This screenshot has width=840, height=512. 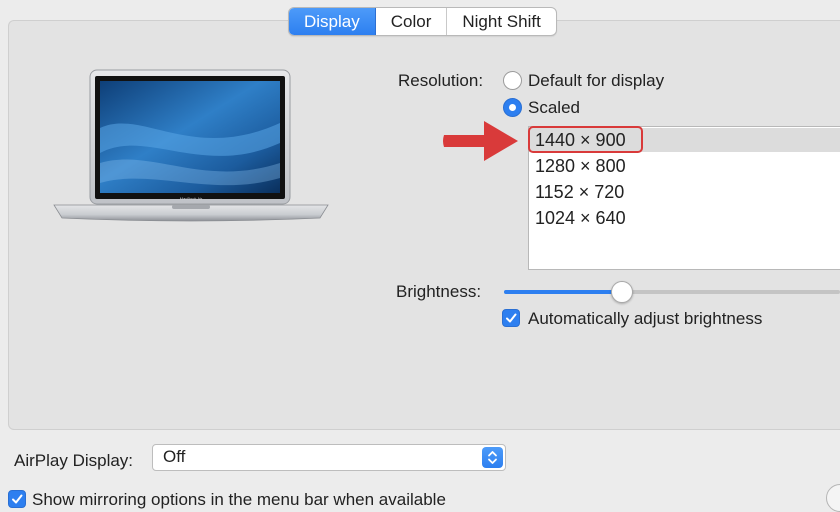 What do you see at coordinates (554, 107) in the screenshot?
I see `option-scaled-label: Scaled` at bounding box center [554, 107].